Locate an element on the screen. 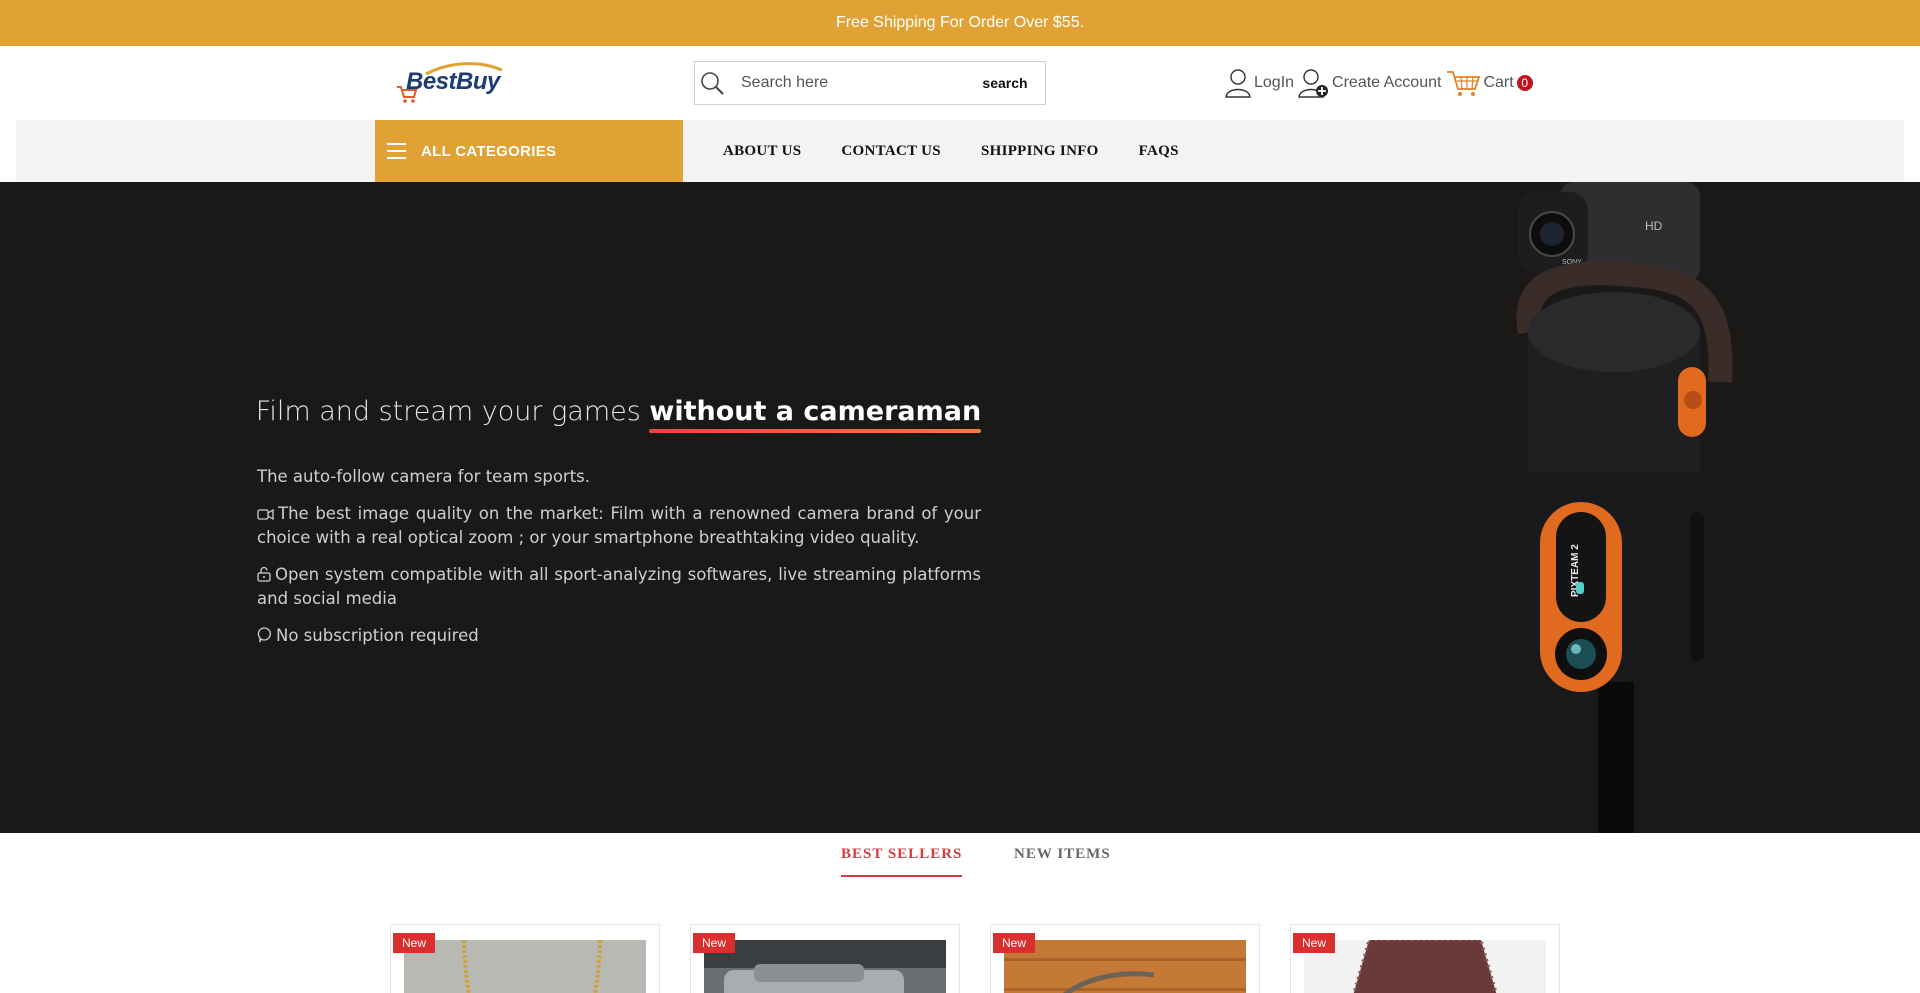 The image size is (1920, 993). camera-hd-label: HD is located at coordinates (1654, 226).